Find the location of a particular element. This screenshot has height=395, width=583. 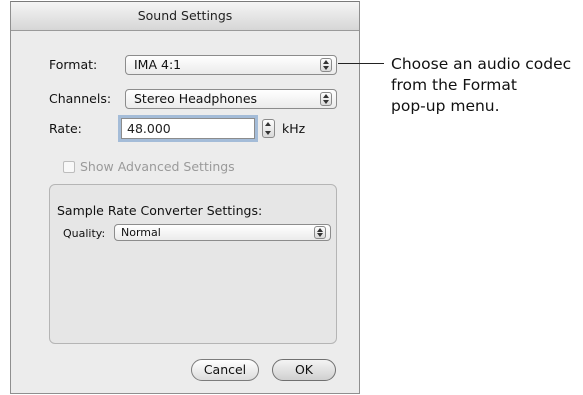

rate-stepper is located at coordinates (268, 128).